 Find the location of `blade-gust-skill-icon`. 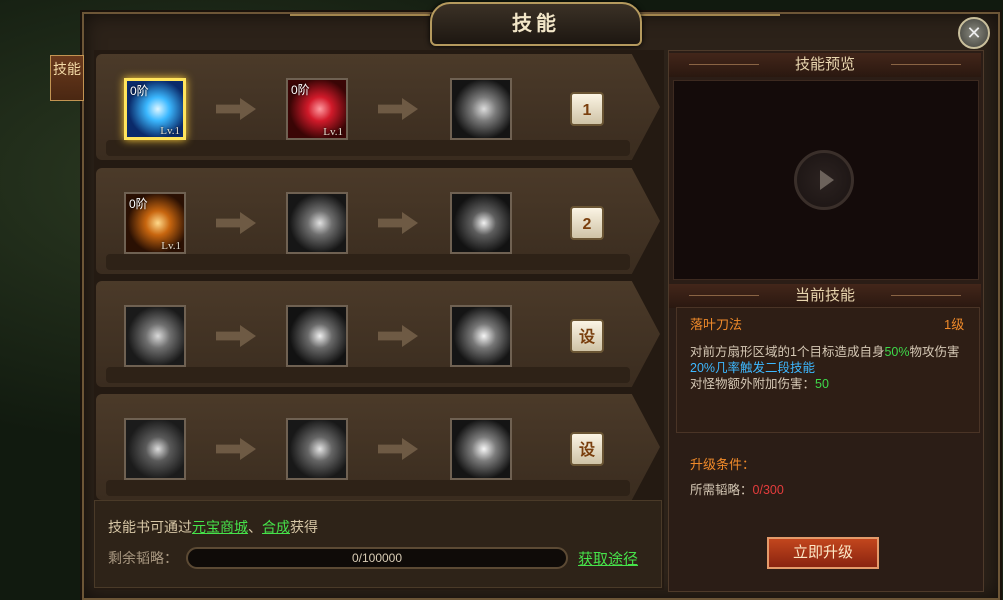

blade-gust-skill-icon is located at coordinates (155, 336).